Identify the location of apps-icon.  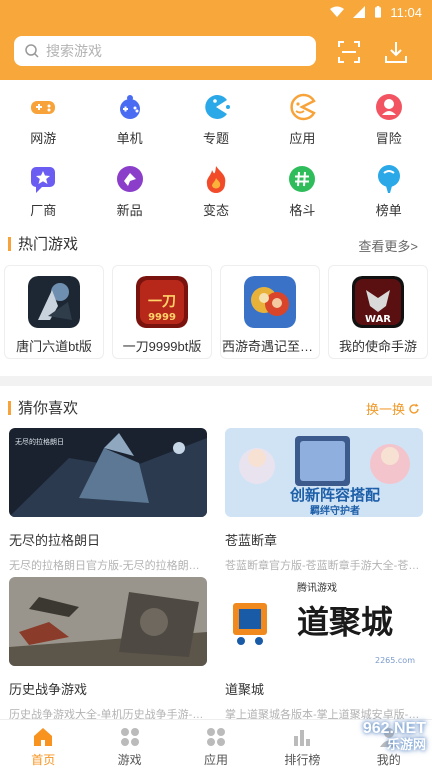
(215, 737).